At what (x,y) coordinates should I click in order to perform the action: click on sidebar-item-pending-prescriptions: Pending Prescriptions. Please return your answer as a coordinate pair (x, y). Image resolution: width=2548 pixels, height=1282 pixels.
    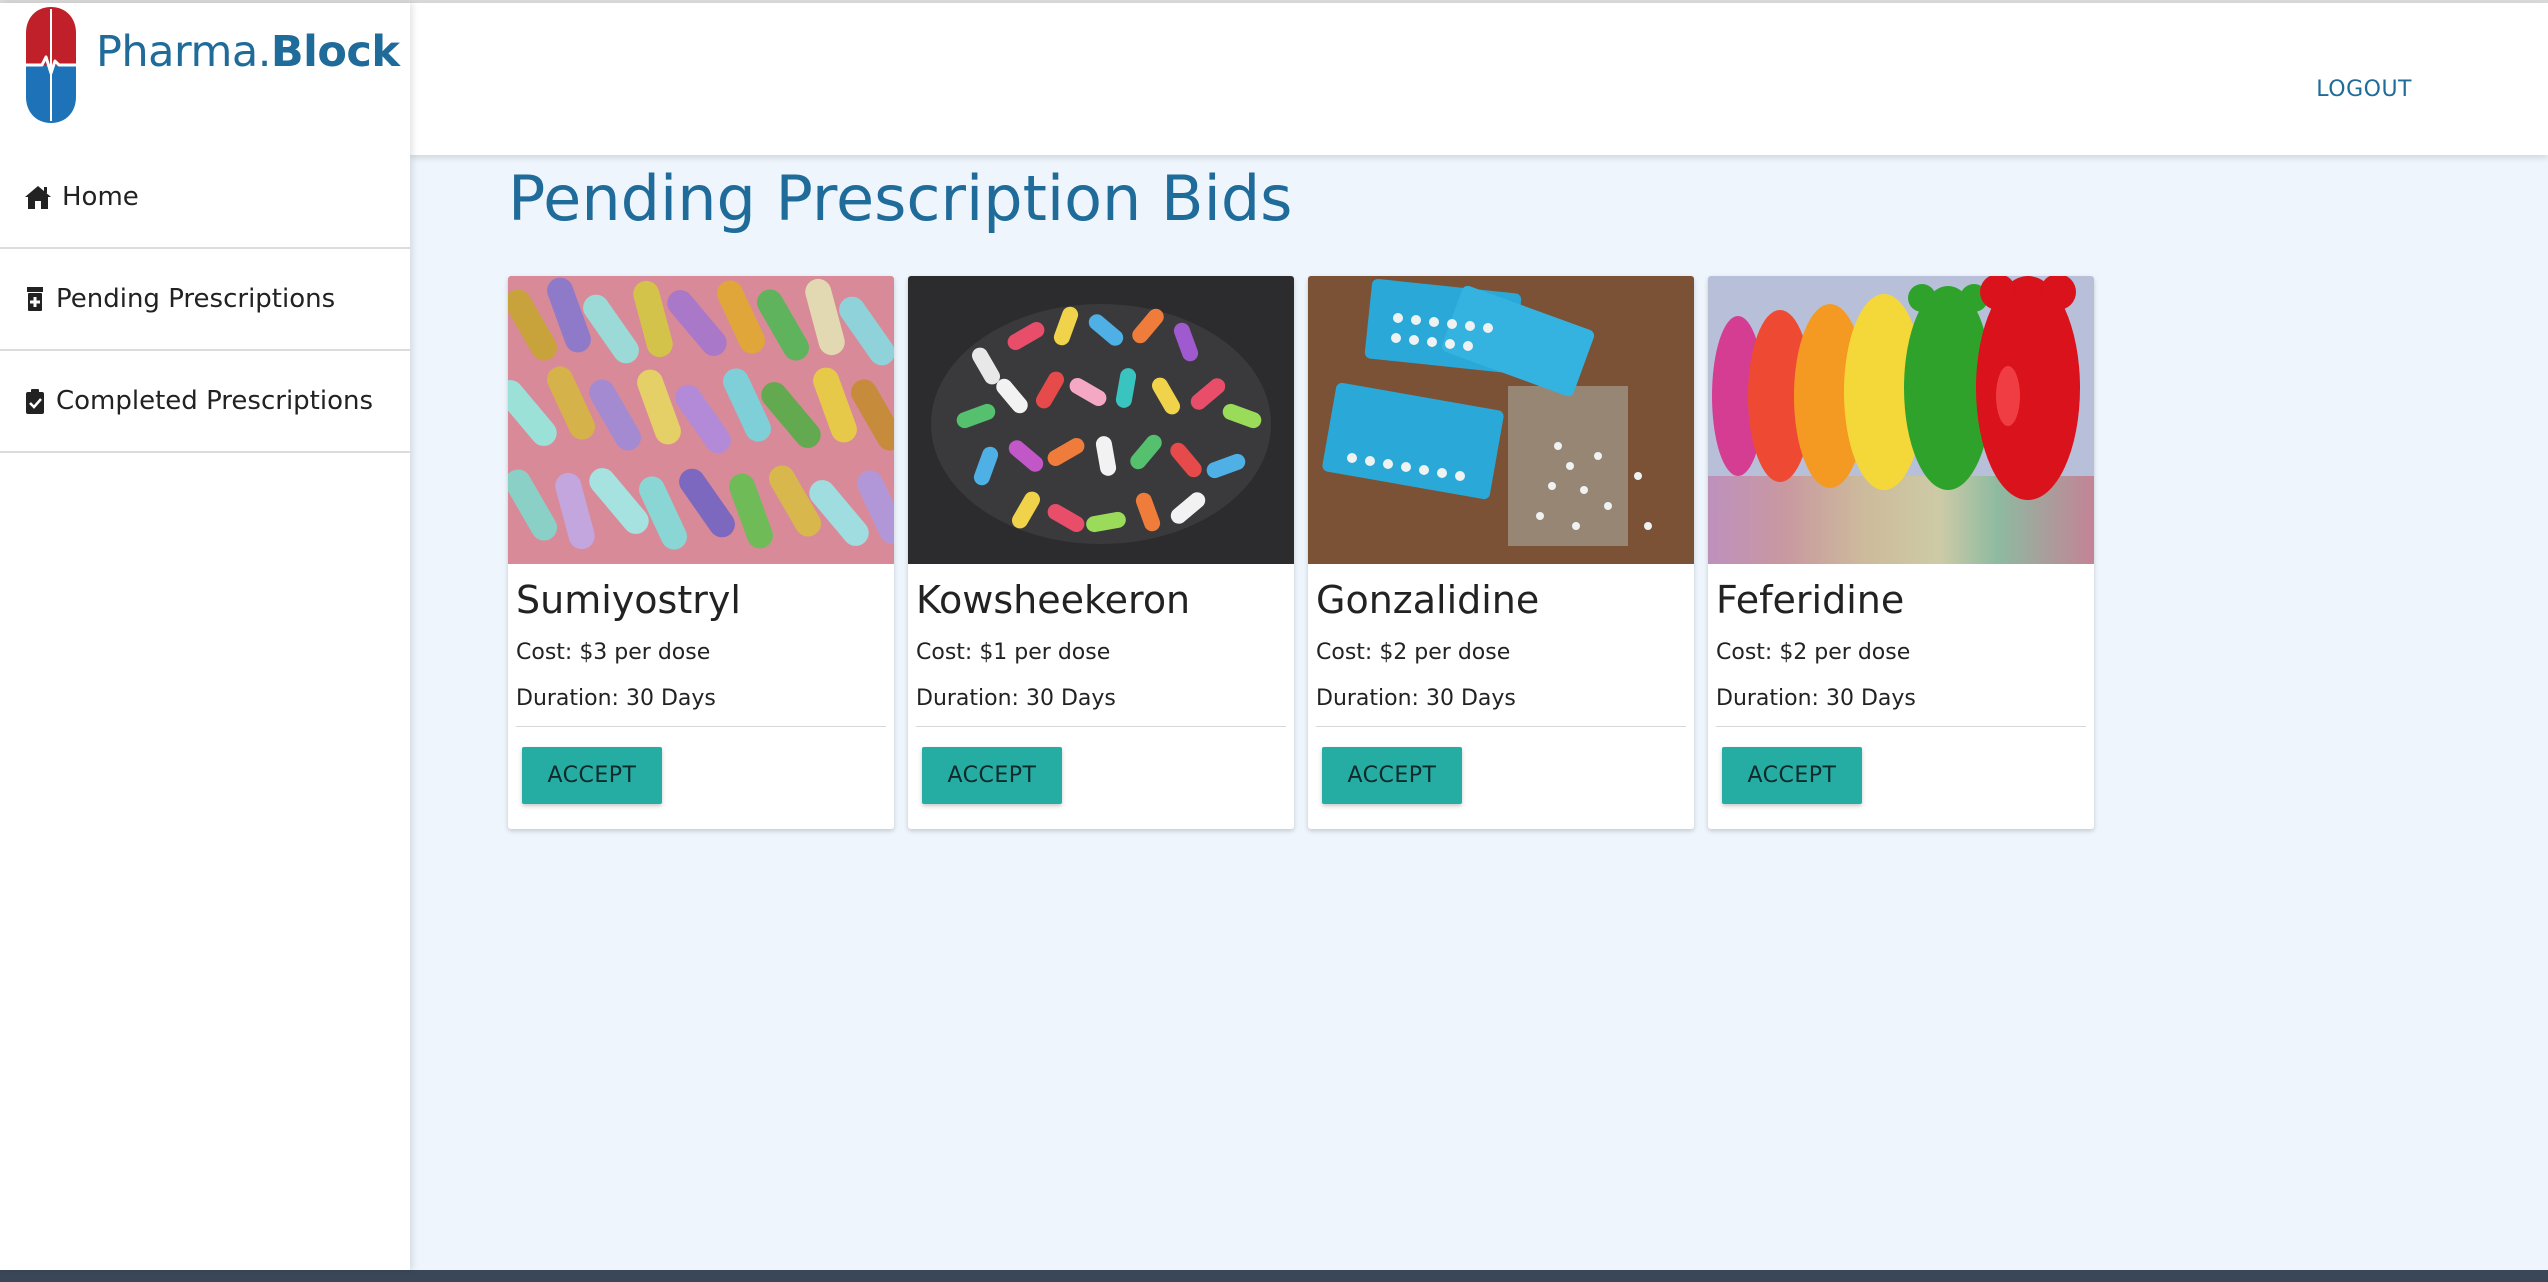
    Looking at the image, I should click on (205, 300).